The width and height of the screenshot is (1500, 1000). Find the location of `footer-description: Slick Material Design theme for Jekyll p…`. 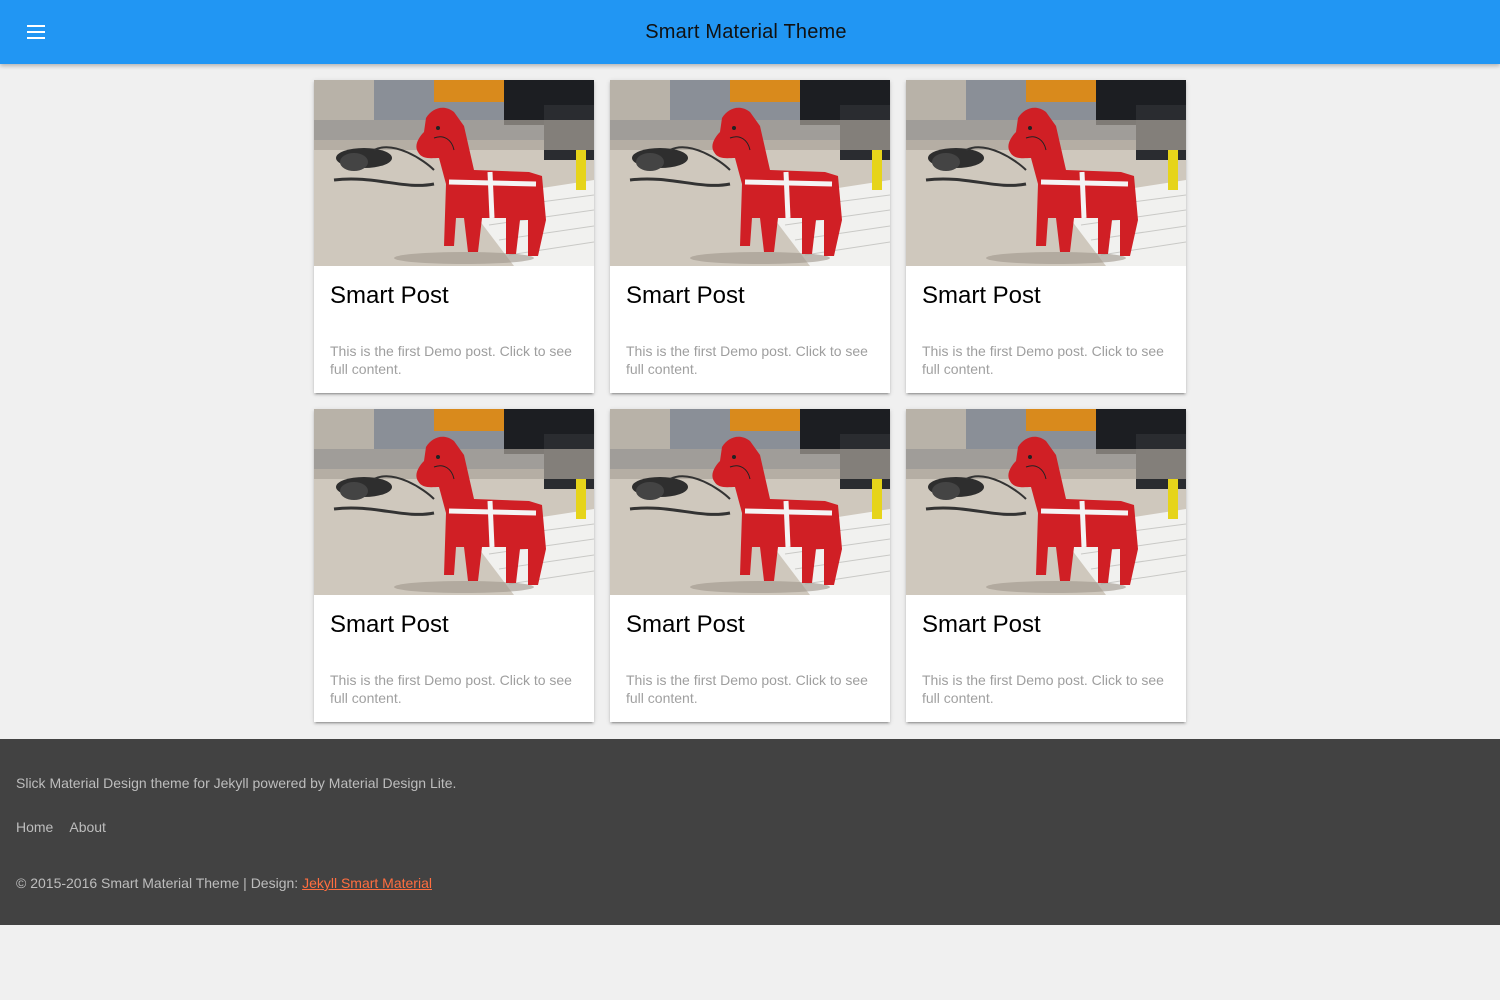

footer-description: Slick Material Design theme for Jekyll p… is located at coordinates (236, 783).